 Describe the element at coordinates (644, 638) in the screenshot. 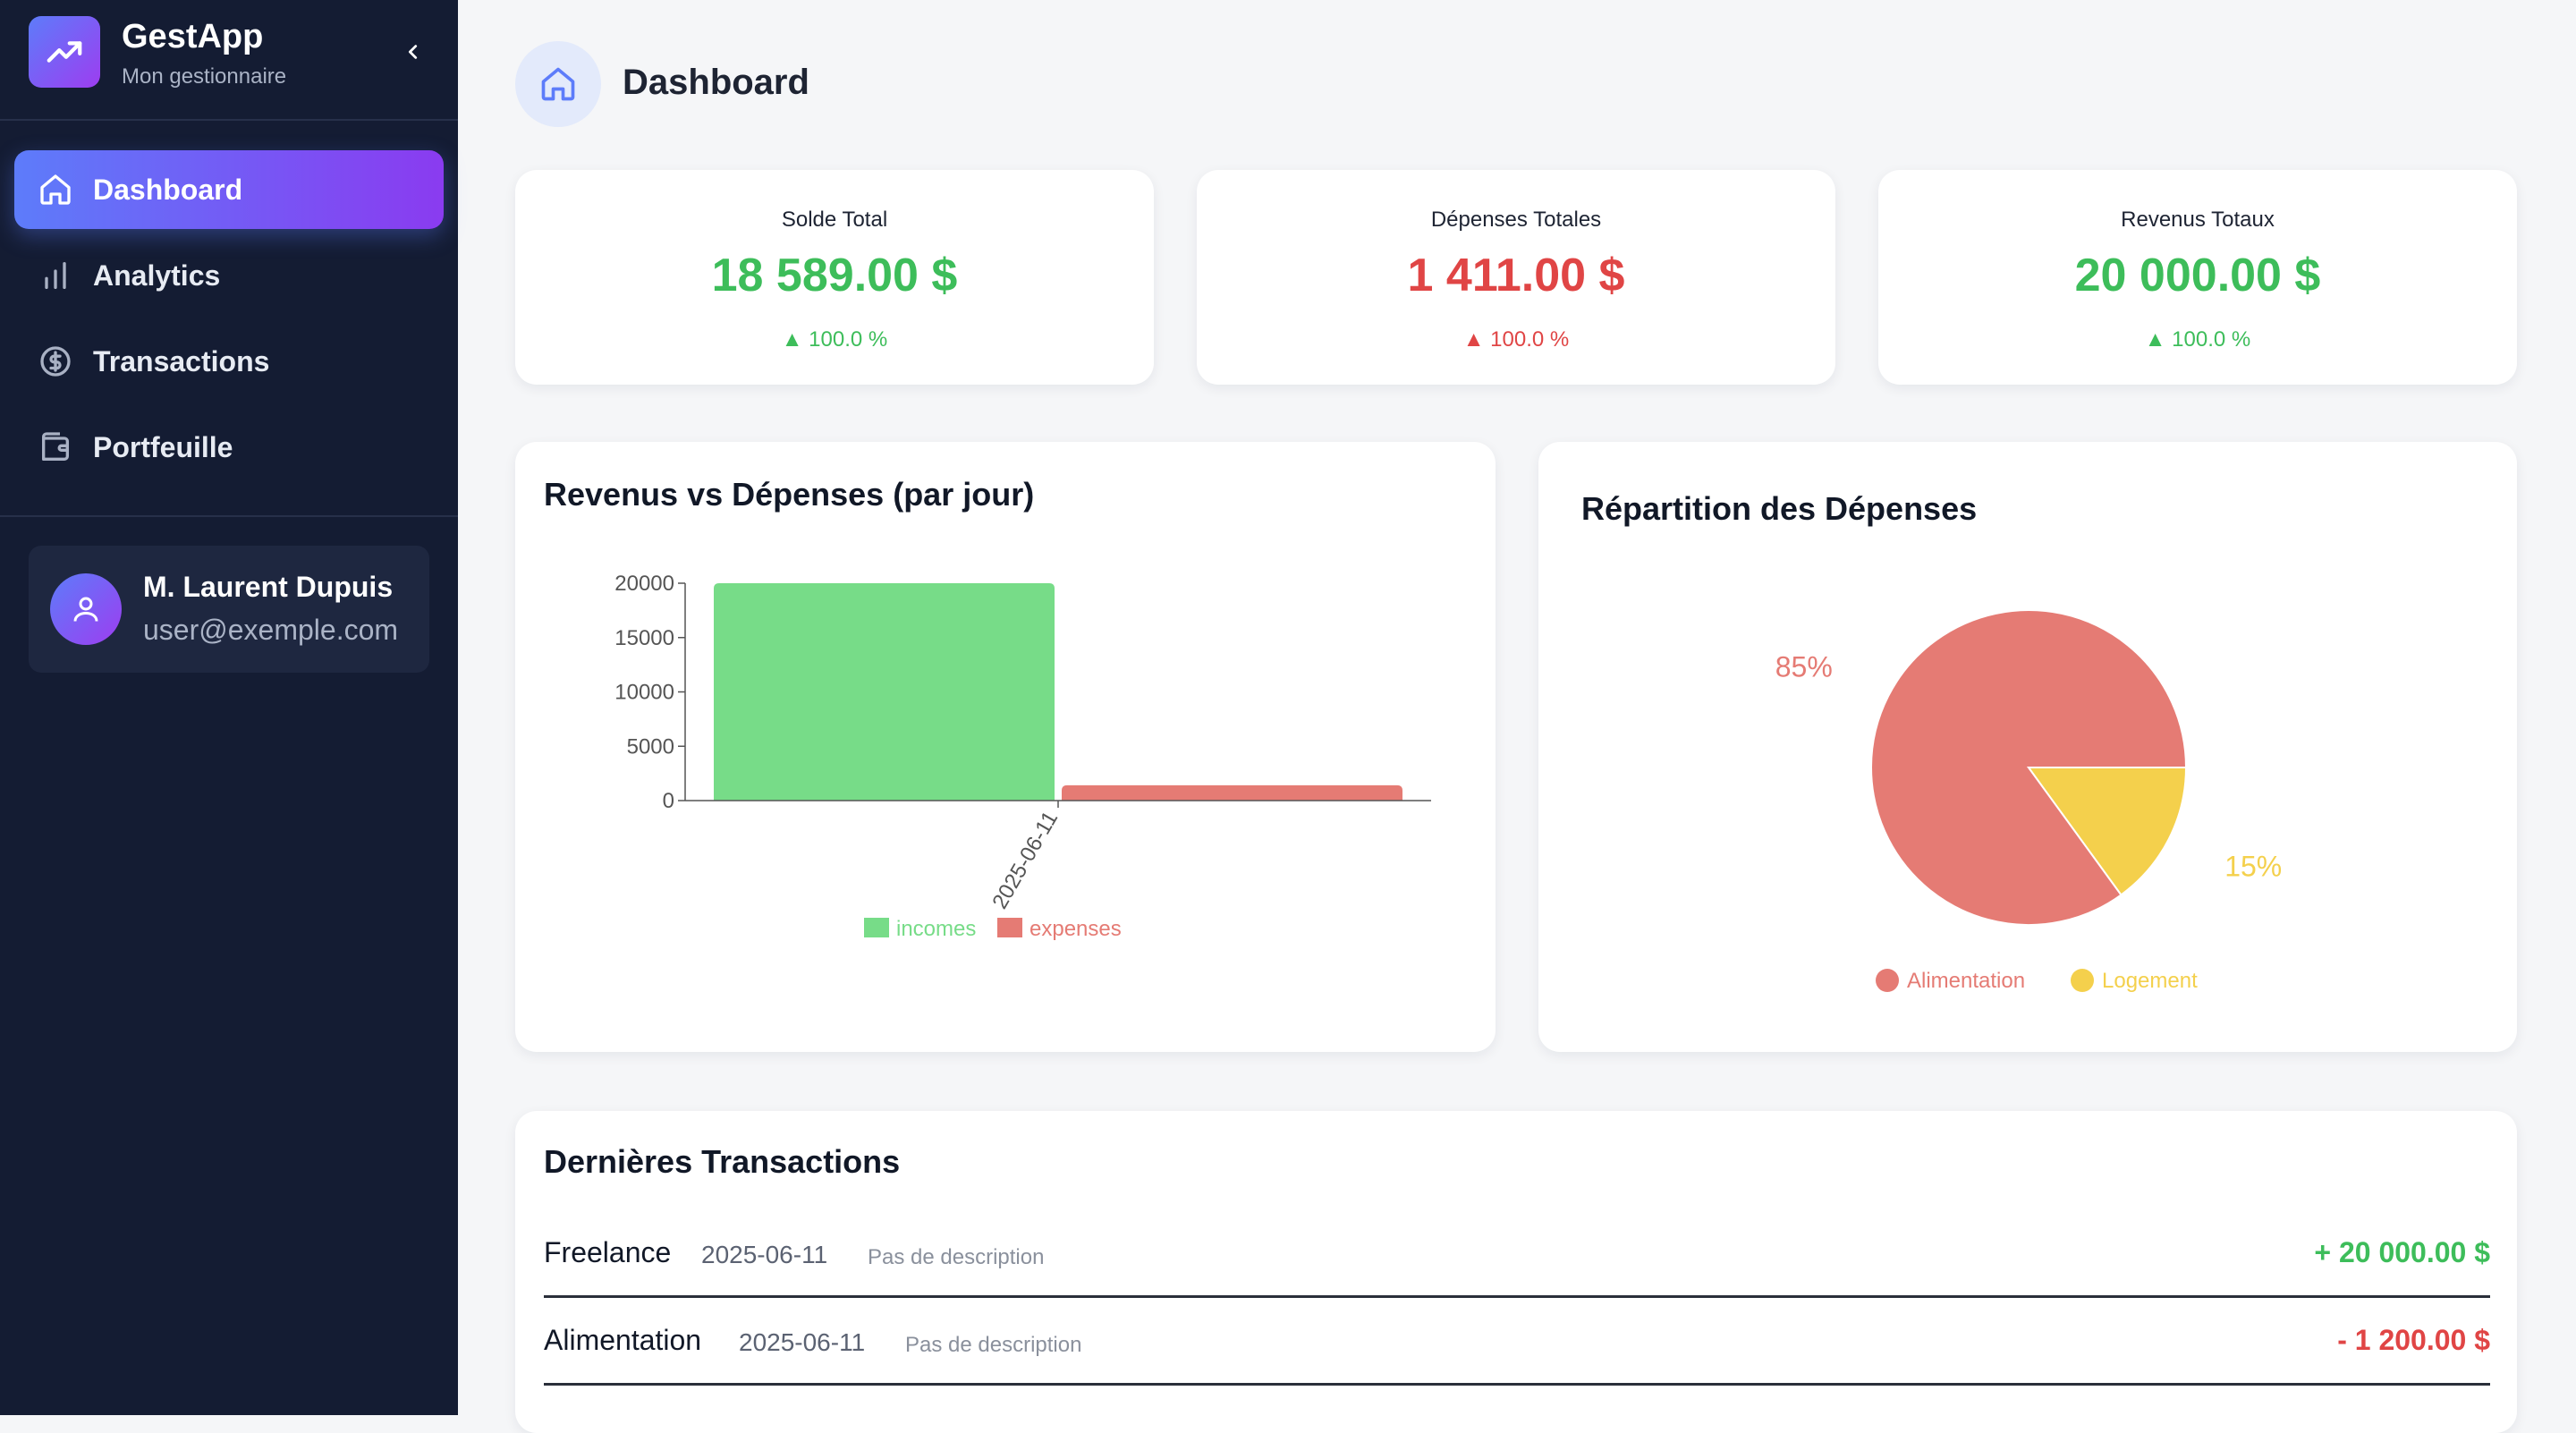

I see `y-tick-label: 15000` at that location.